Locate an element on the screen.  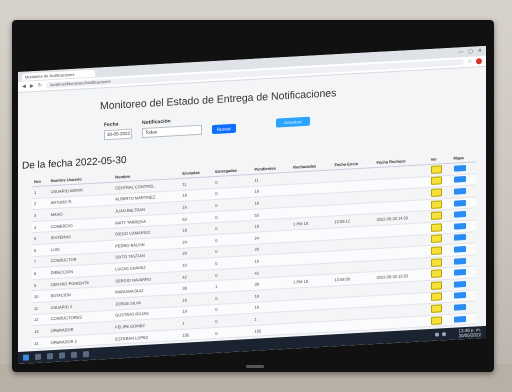
column-header: Mapa is located at coordinates (463, 155).